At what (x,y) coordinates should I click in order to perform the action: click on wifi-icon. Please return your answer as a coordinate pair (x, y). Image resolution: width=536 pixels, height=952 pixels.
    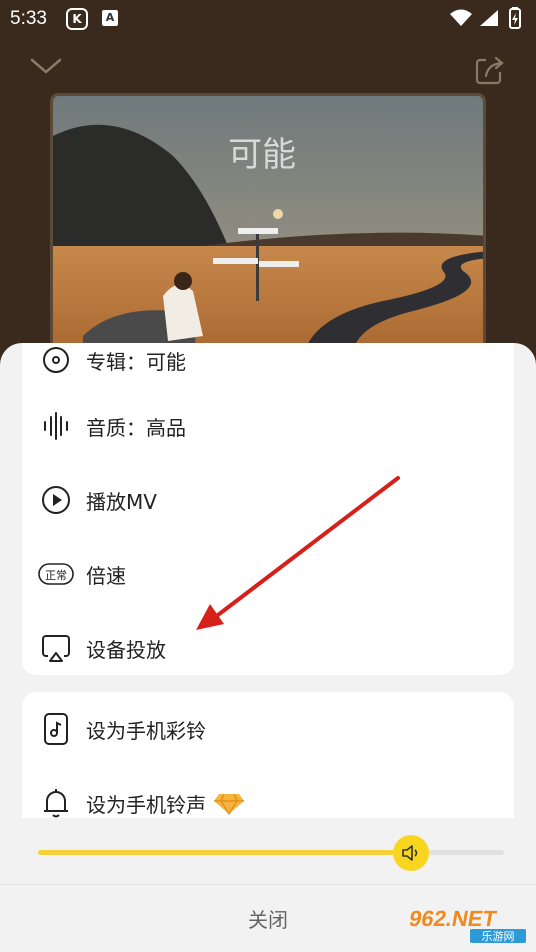
    Looking at the image, I should click on (461, 17).